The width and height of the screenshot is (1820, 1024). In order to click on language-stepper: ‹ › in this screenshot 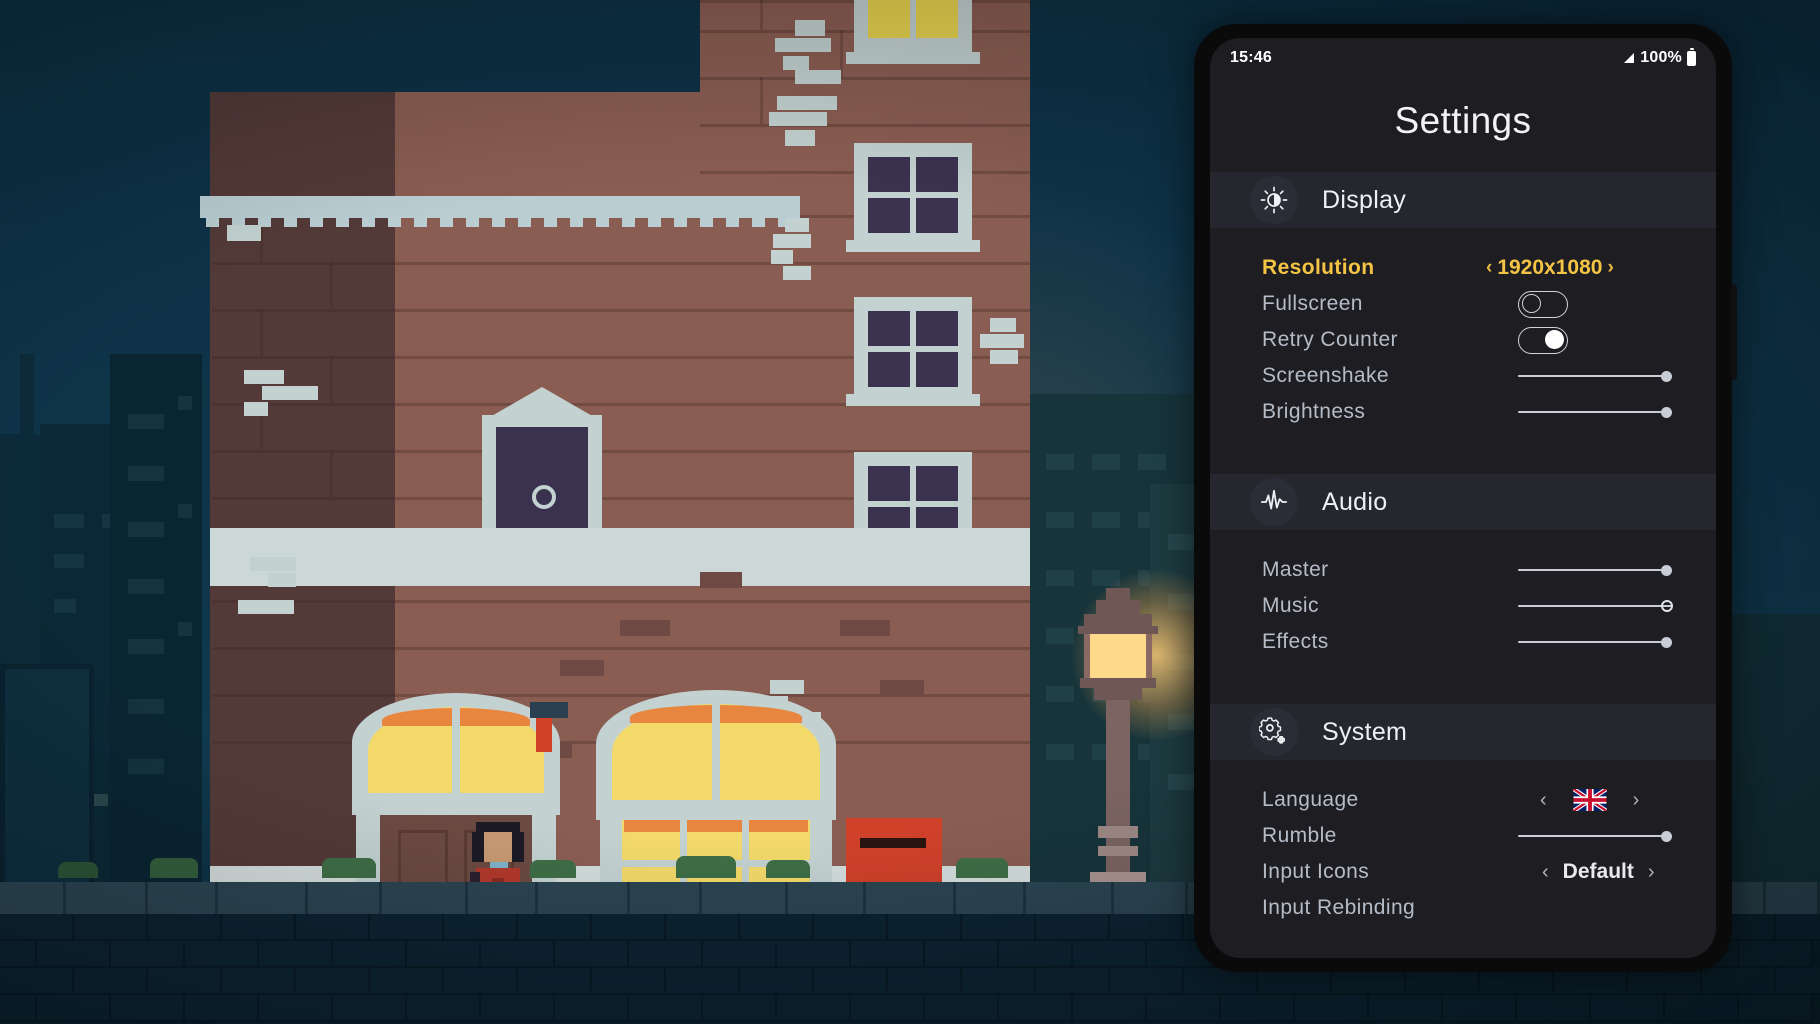, I will do `click(1589, 800)`.